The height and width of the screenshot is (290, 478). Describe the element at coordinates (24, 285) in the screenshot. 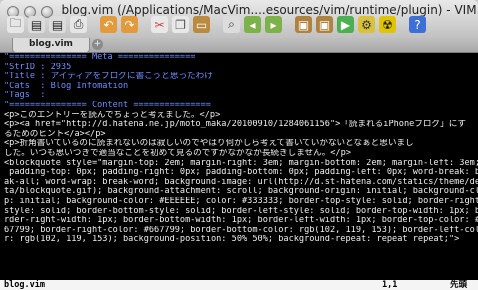

I see `status-filename: blog.vim` at that location.